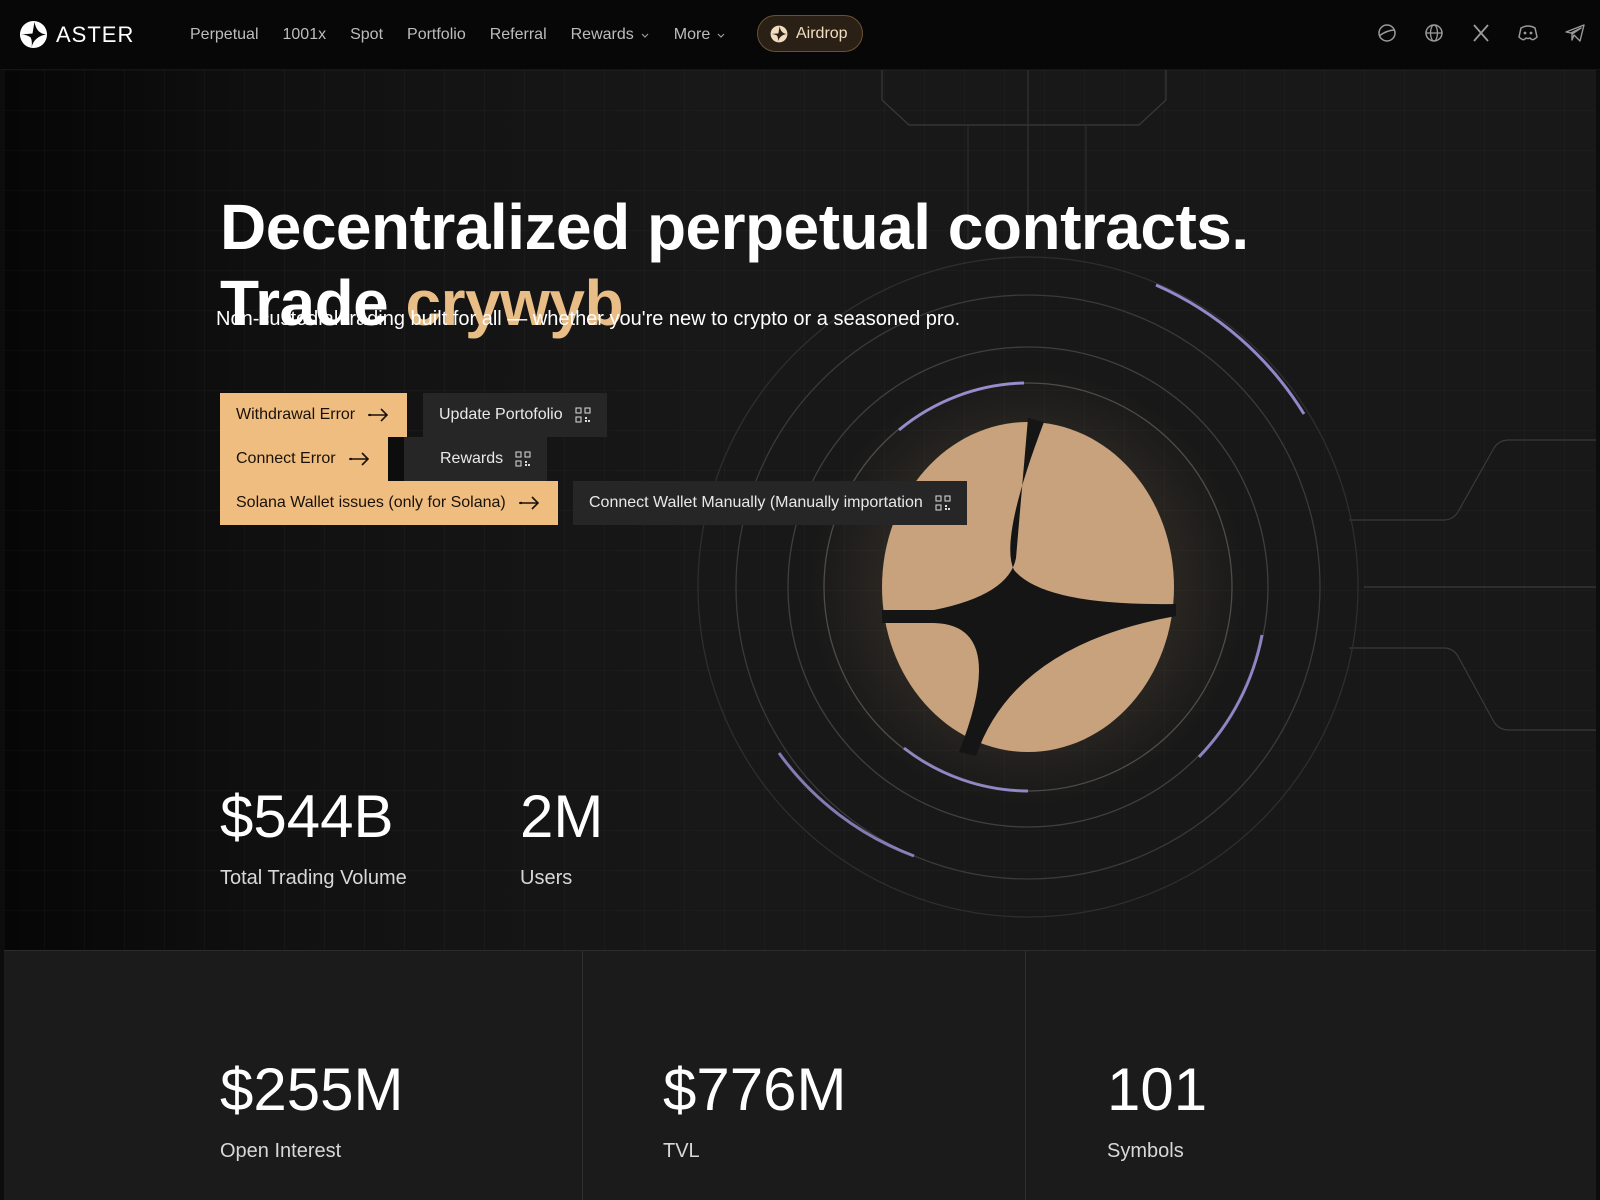 This screenshot has width=1600, height=1200. I want to click on open-interest-label: Open Interest, so click(281, 1151).